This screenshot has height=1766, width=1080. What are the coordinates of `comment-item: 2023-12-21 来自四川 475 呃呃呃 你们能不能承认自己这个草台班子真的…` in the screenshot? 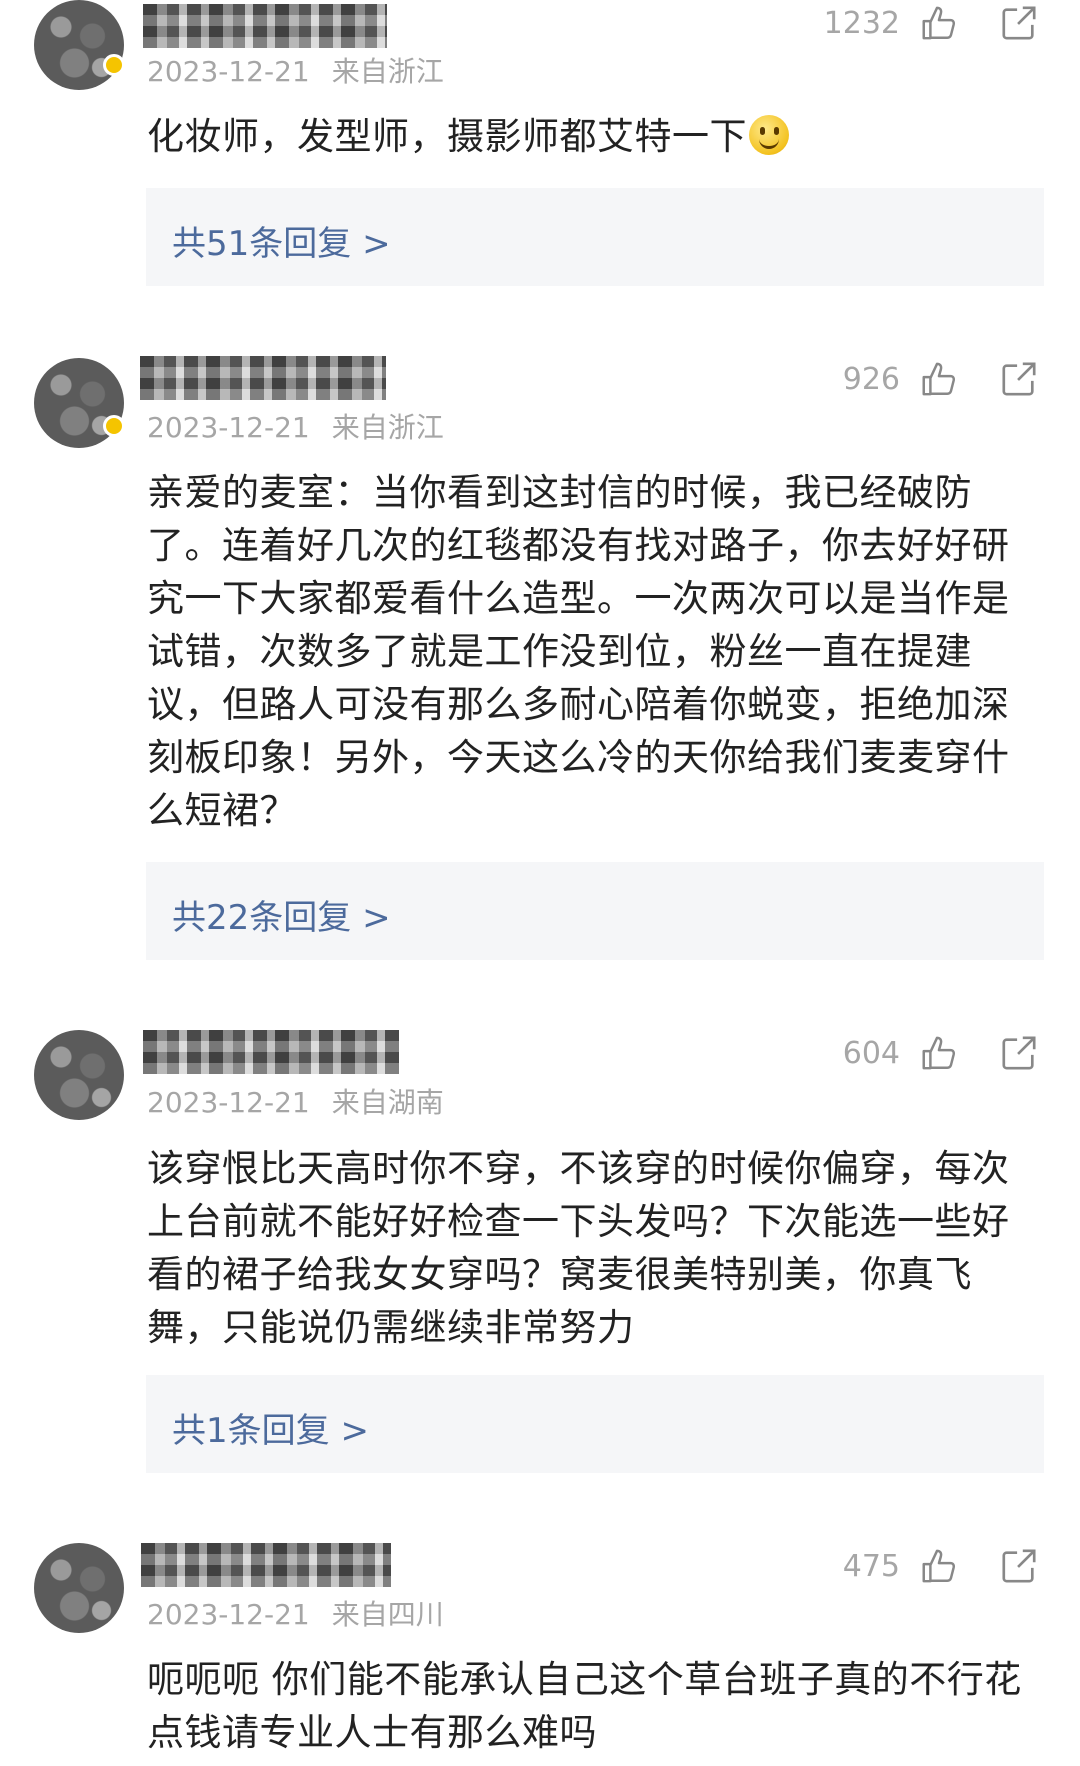 It's located at (540, 1654).